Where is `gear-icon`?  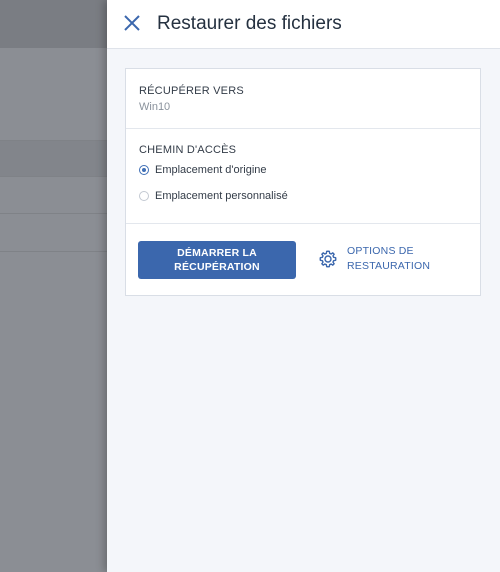
gear-icon is located at coordinates (328, 259).